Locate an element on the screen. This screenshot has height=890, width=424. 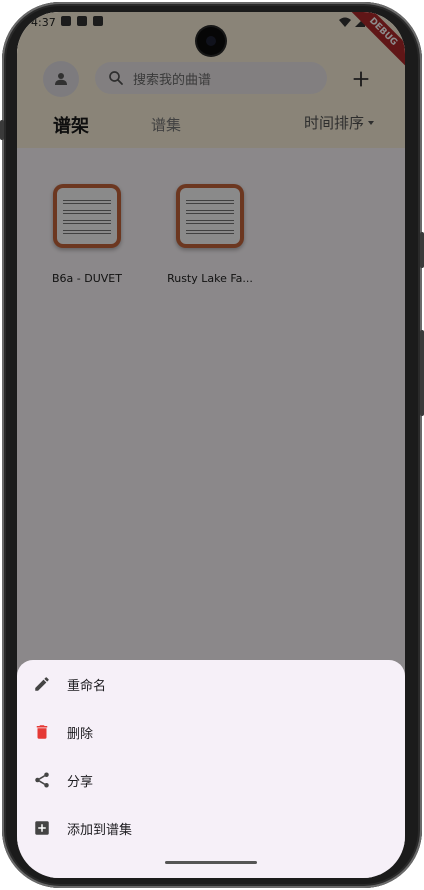
trash-icon is located at coordinates (42, 732).